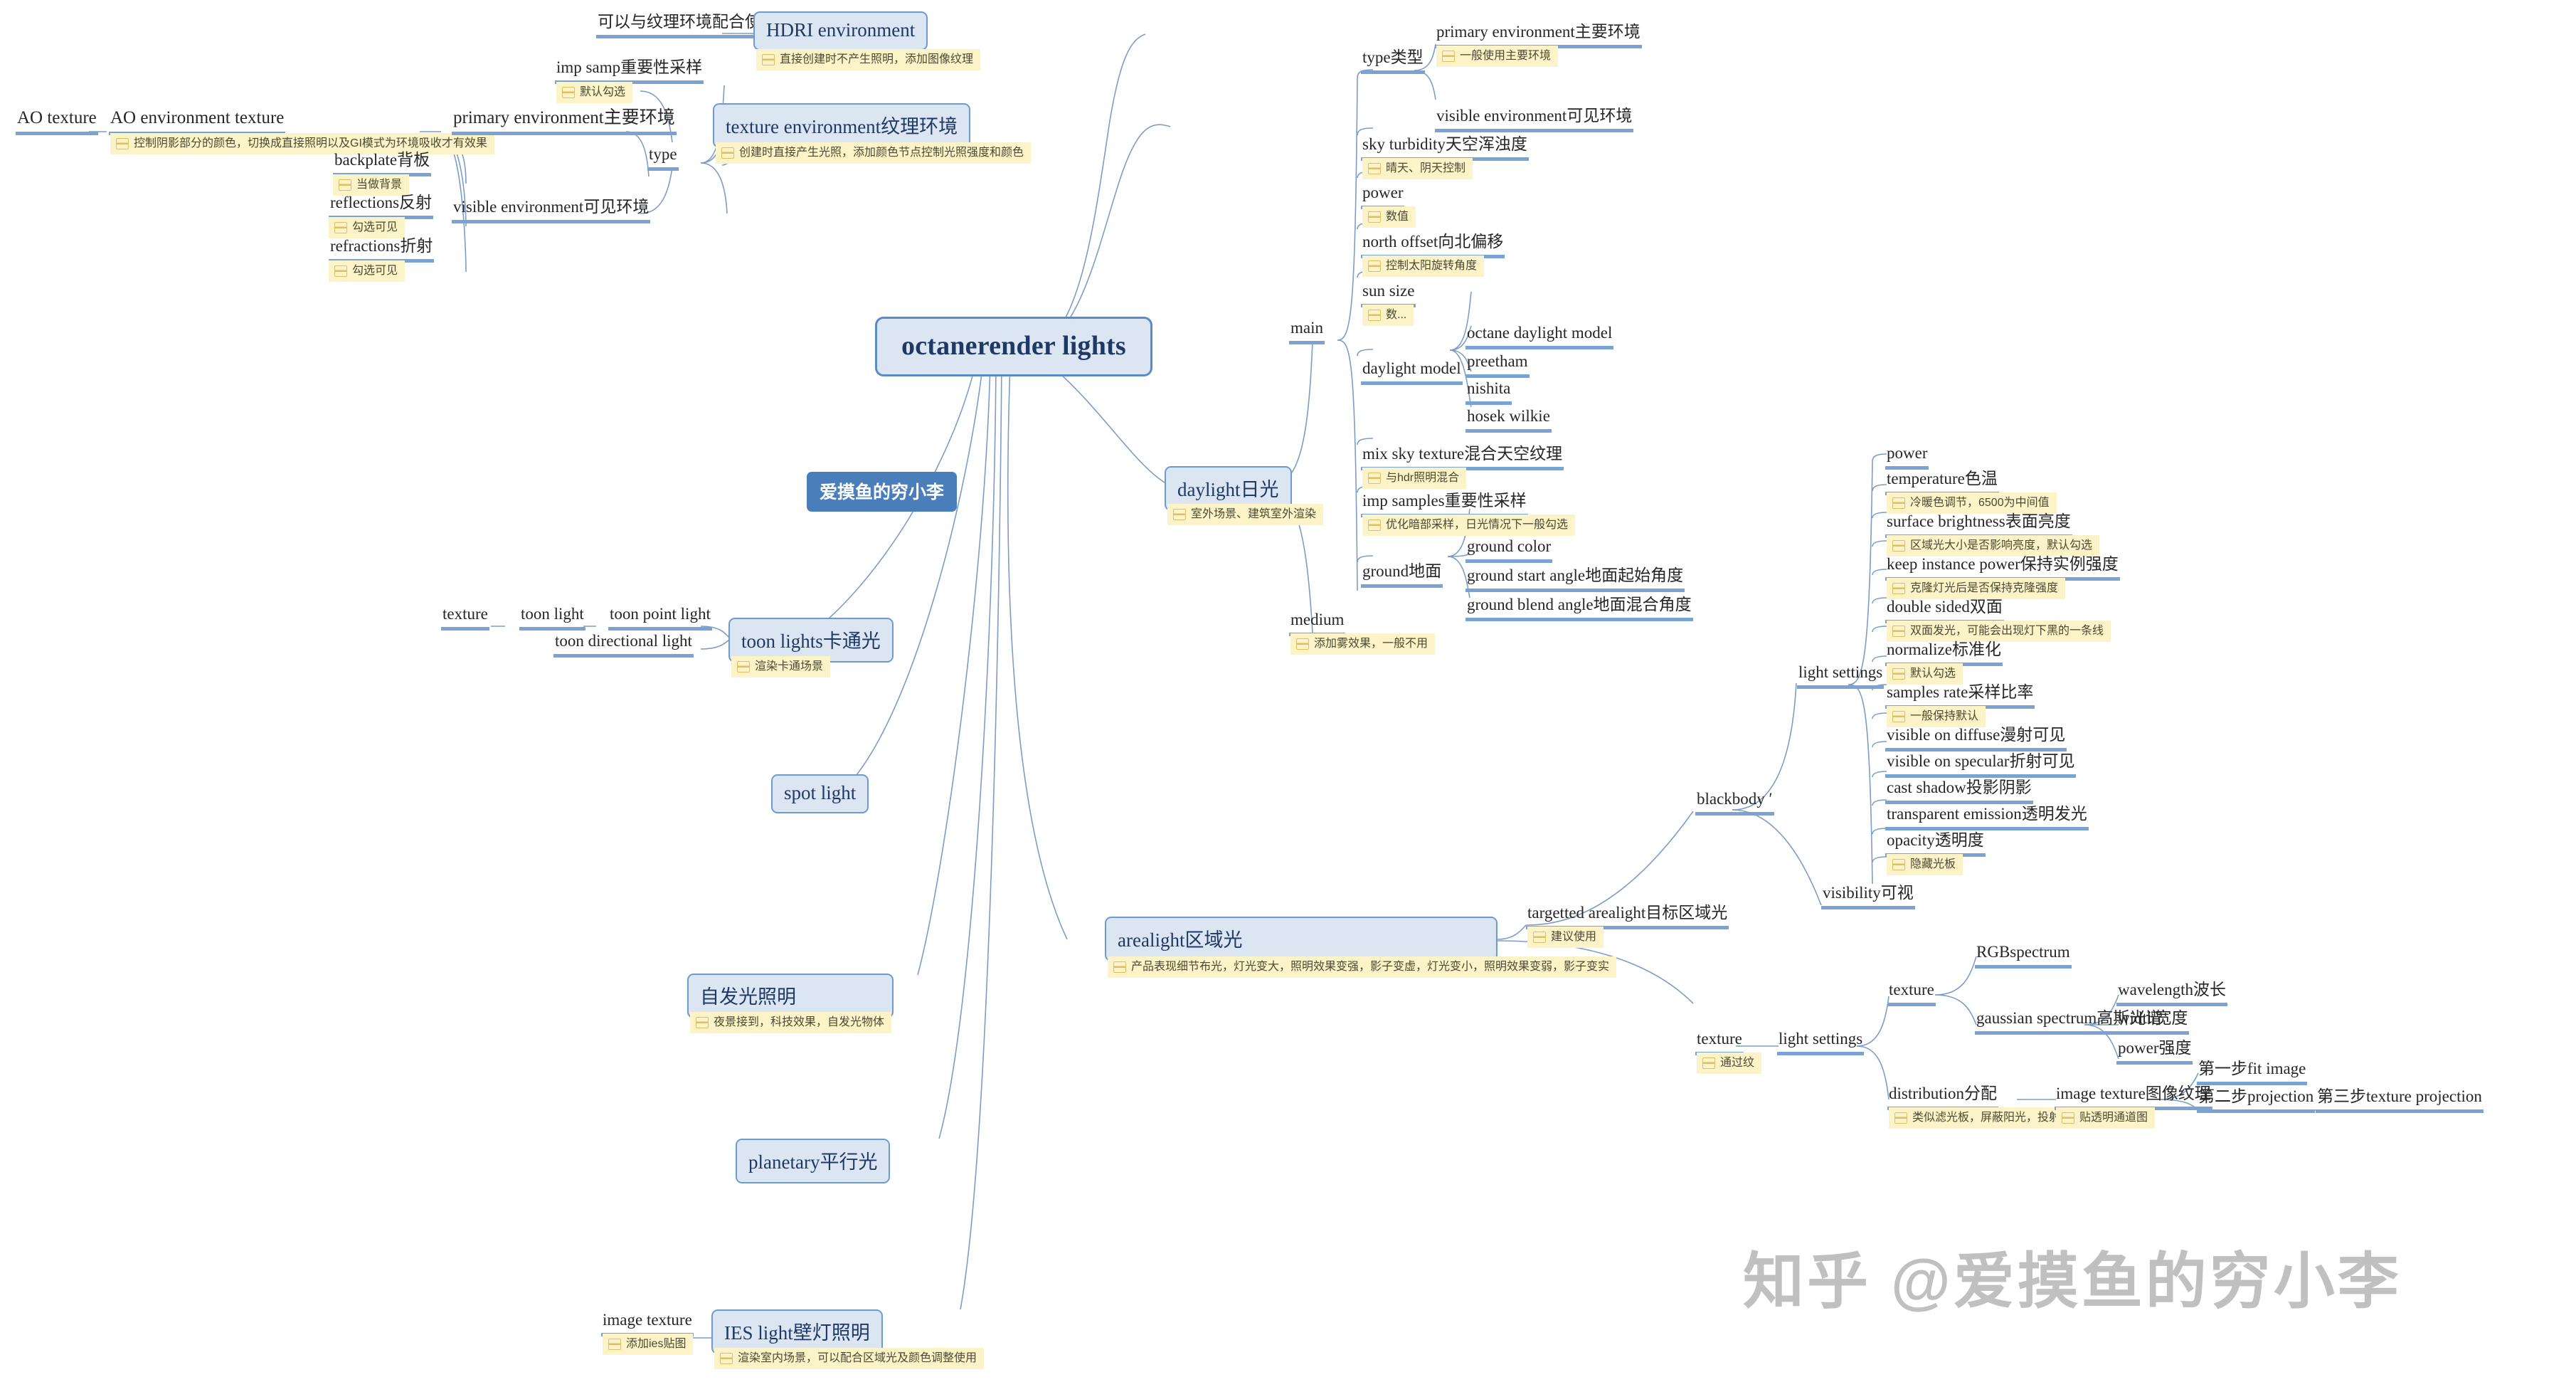 The height and width of the screenshot is (1382, 2576). I want to click on node-ls-cast-shadow: cast shadow投影阴影, so click(1959, 791).